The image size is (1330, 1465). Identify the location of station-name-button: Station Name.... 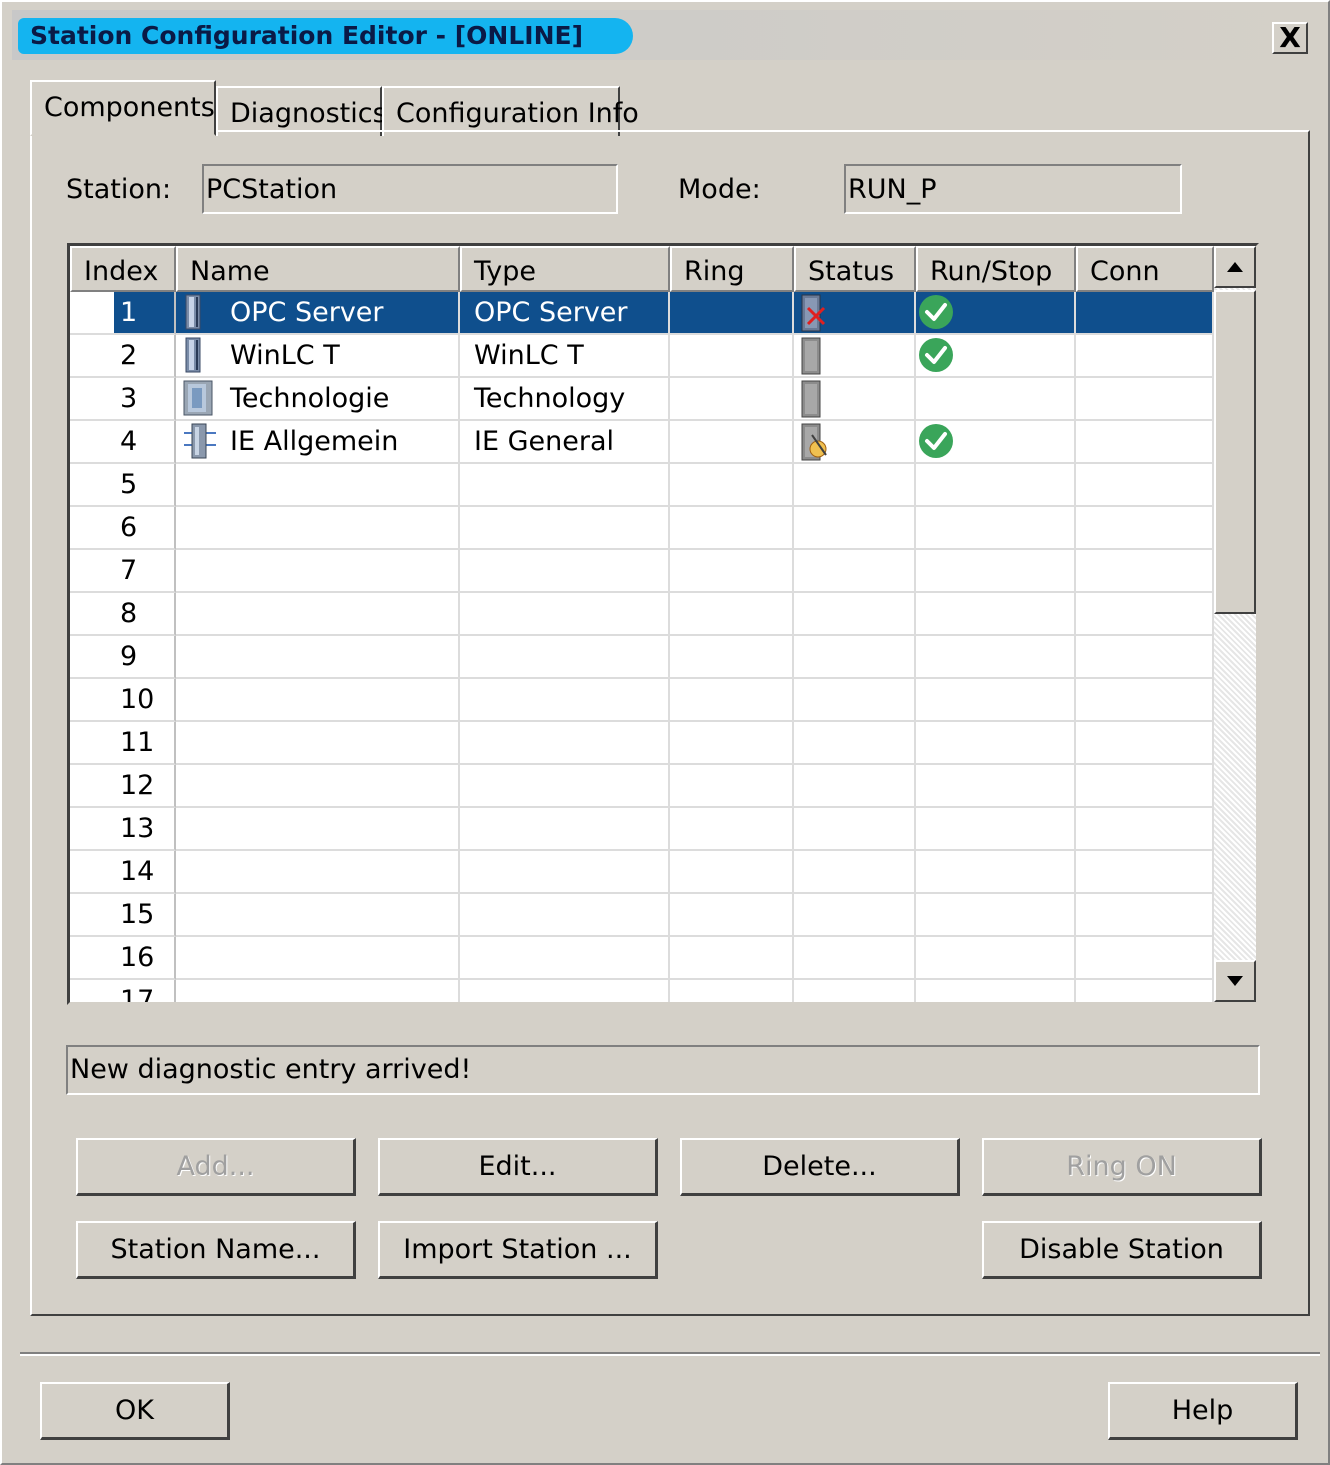
(216, 1250).